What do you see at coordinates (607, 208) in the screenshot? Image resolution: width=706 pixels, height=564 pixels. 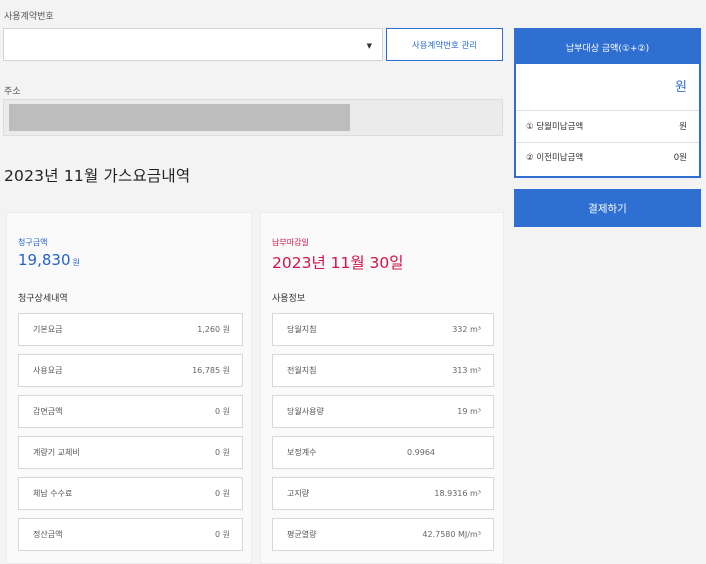 I see `pay-button: 결제하기` at bounding box center [607, 208].